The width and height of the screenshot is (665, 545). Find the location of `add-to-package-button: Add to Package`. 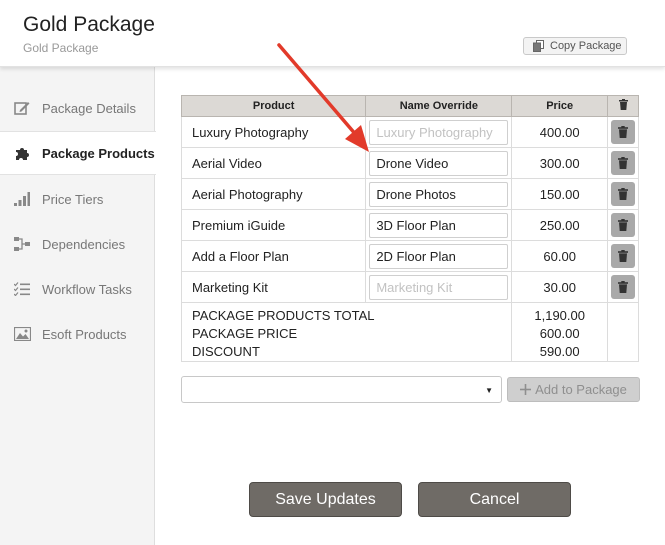

add-to-package-button: Add to Package is located at coordinates (573, 389).